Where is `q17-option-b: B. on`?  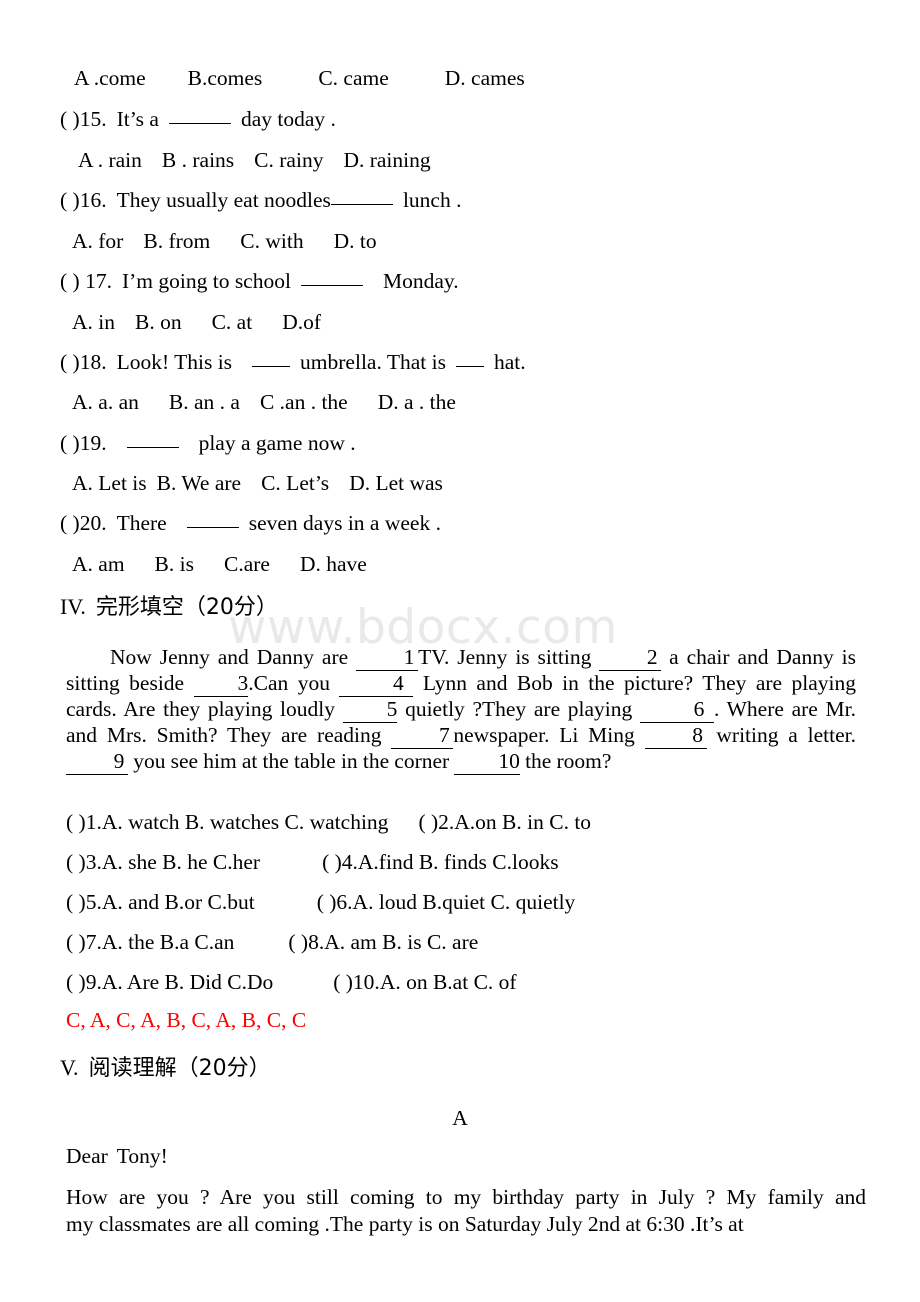 q17-option-b: B. on is located at coordinates (158, 322).